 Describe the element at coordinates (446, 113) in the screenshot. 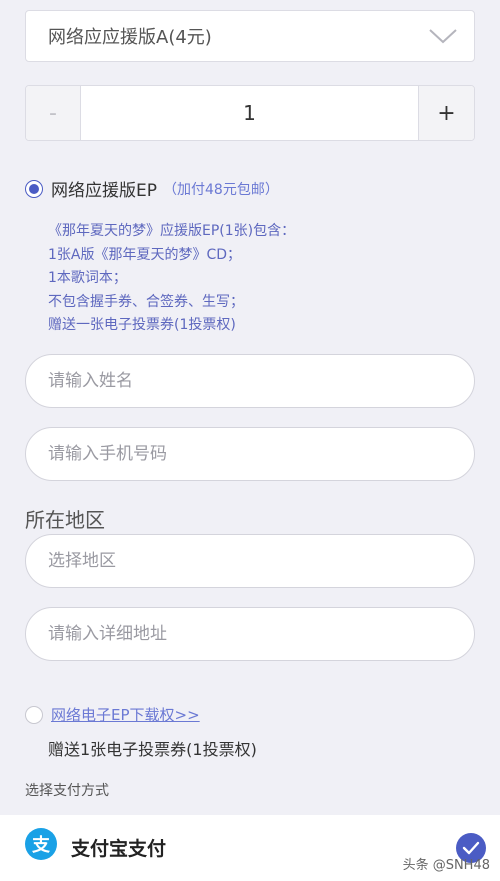

I see `increment-button: +` at that location.